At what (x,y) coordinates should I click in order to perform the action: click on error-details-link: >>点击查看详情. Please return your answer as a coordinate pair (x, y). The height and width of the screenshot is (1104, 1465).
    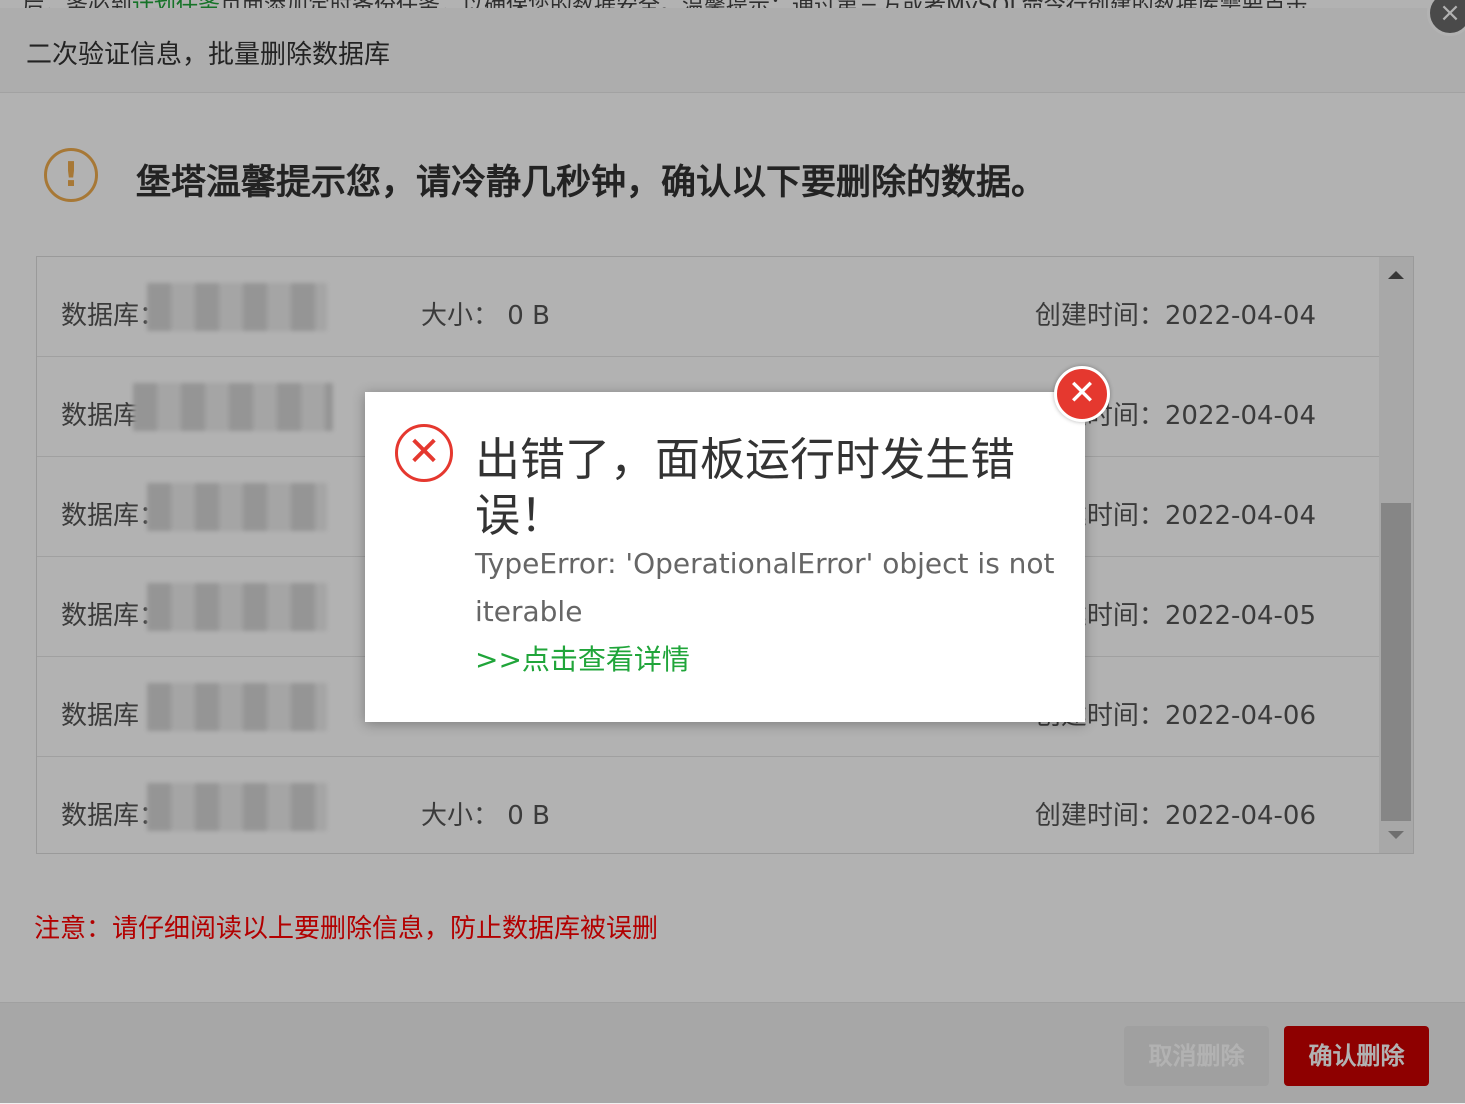
    Looking at the image, I should click on (582, 658).